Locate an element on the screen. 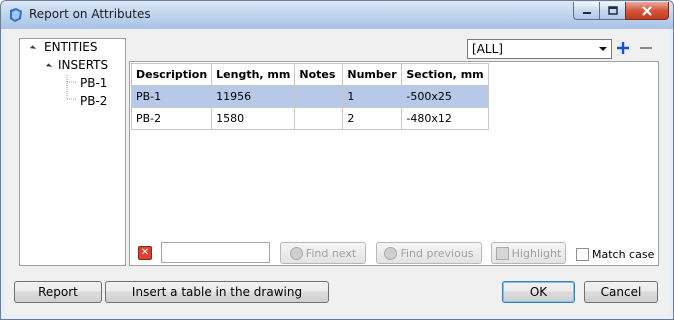  title-bar: Report on Attributes is located at coordinates (337, 15).